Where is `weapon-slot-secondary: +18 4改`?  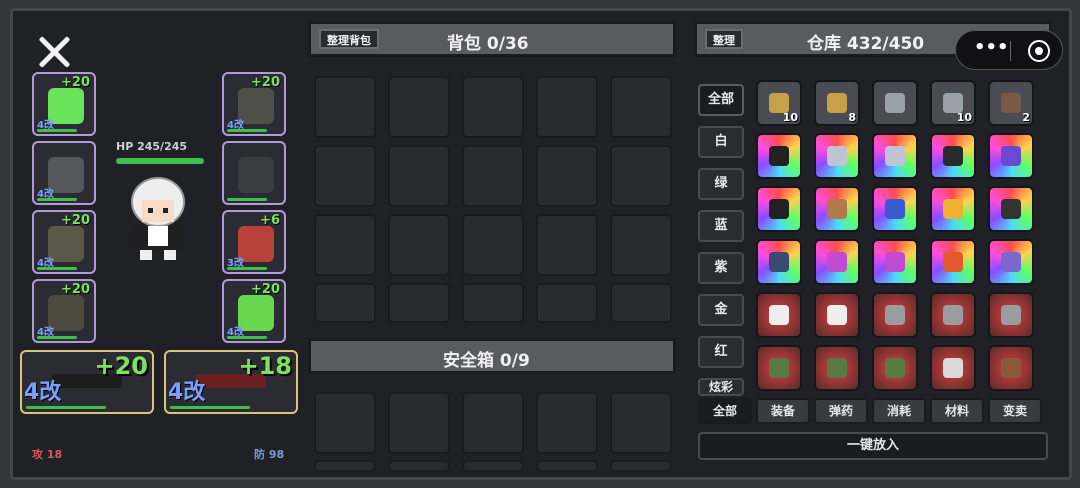
weapon-slot-secondary: +18 4改 is located at coordinates (231, 382).